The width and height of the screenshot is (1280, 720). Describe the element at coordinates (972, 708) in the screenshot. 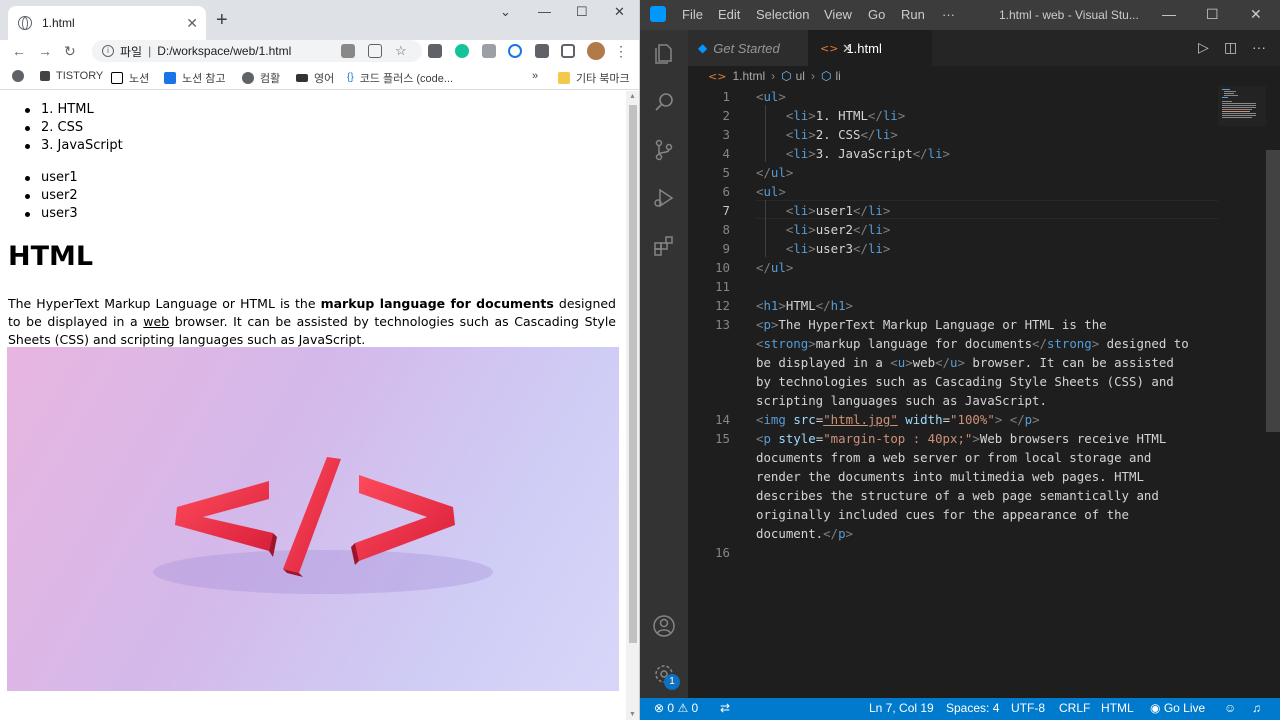

I see `indentation: Spaces: 4` at that location.